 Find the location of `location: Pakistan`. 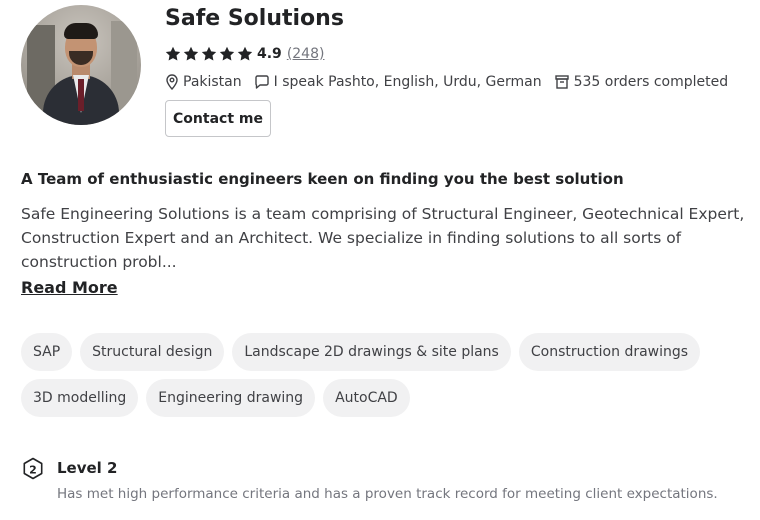

location: Pakistan is located at coordinates (203, 82).